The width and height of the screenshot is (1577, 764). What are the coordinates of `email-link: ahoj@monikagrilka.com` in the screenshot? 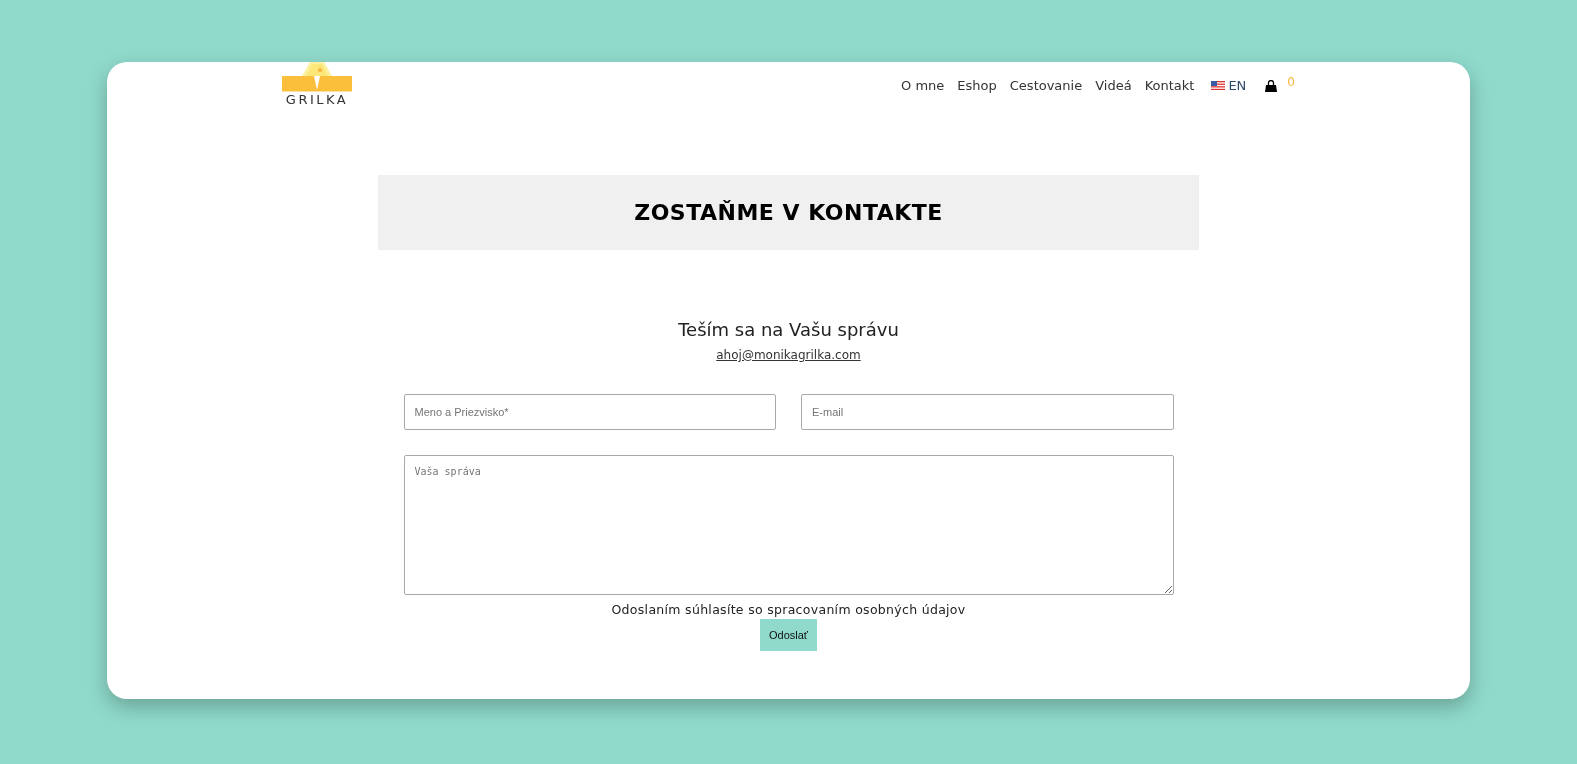 It's located at (788, 355).